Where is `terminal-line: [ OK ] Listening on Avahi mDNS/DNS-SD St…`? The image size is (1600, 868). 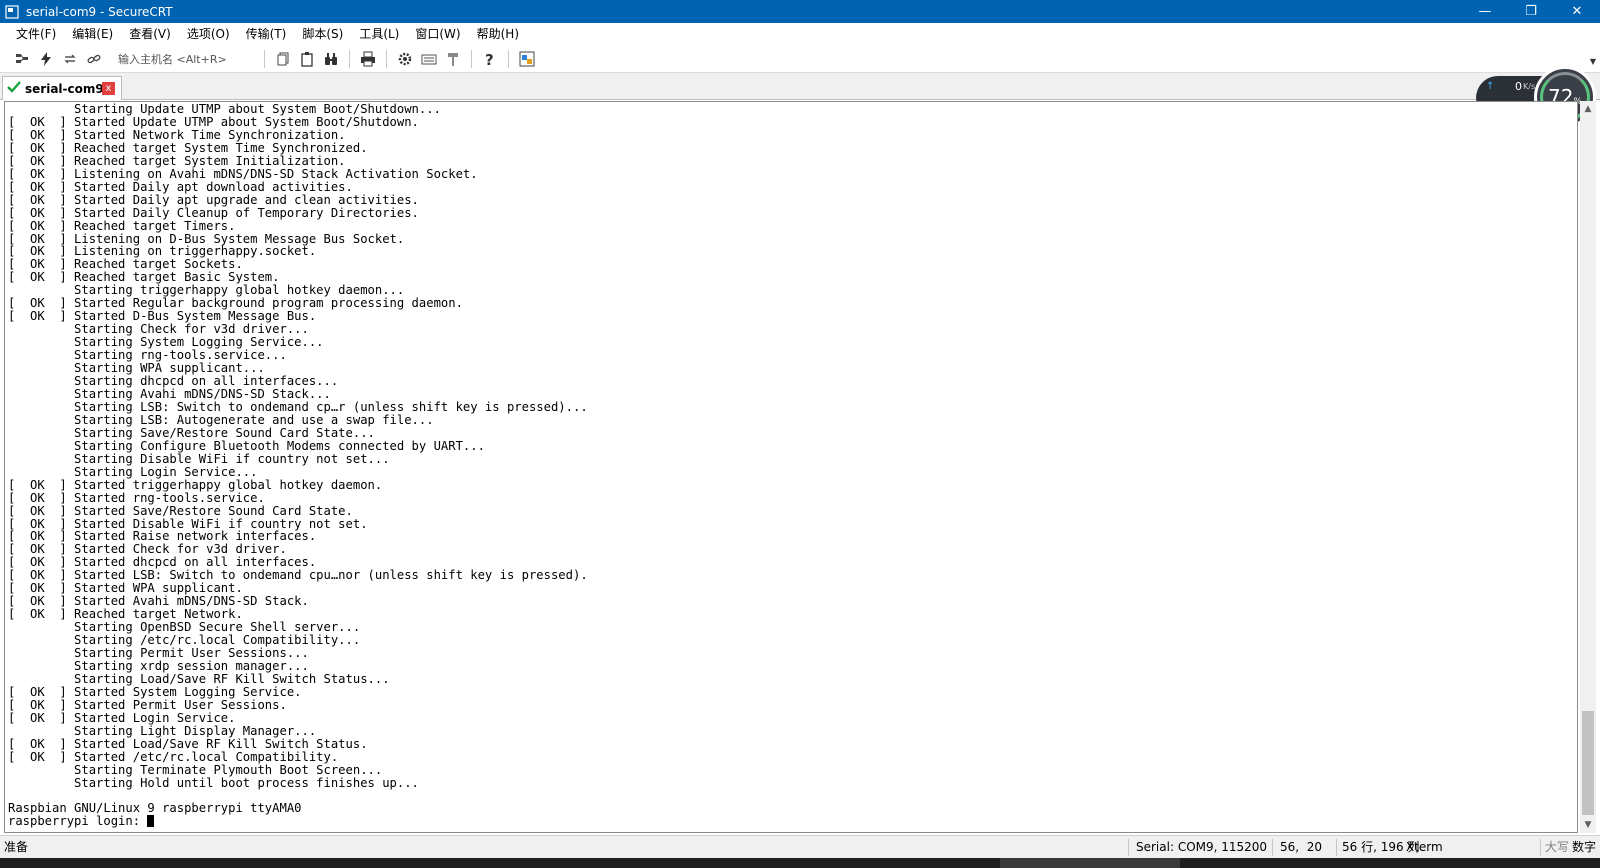 terminal-line: [ OK ] Listening on Avahi mDNS/DNS-SD St… is located at coordinates (243, 173).